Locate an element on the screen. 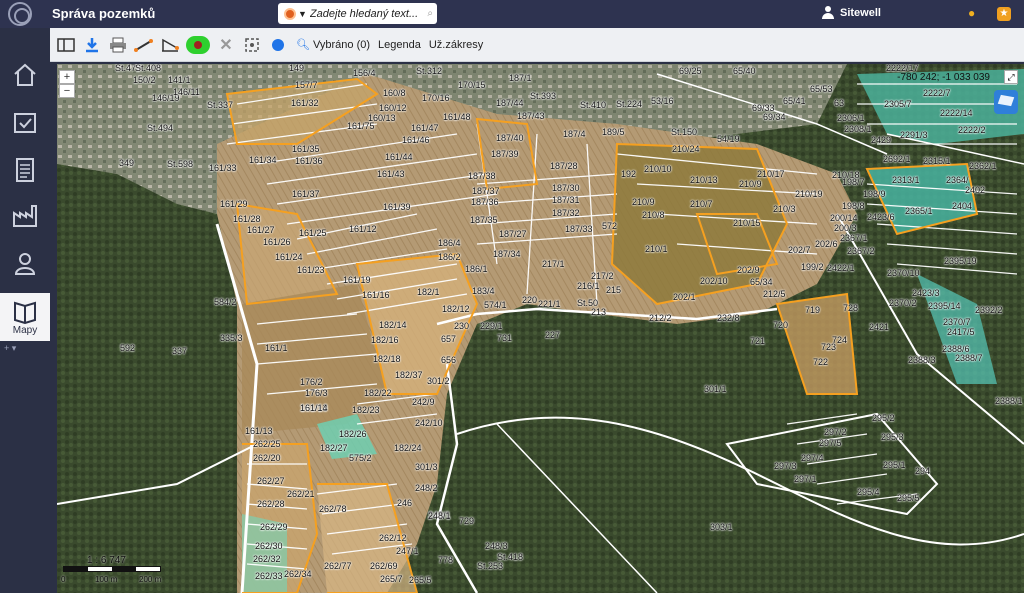 The width and height of the screenshot is (1024, 593). parcel-label: 161/19 is located at coordinates (357, 280).